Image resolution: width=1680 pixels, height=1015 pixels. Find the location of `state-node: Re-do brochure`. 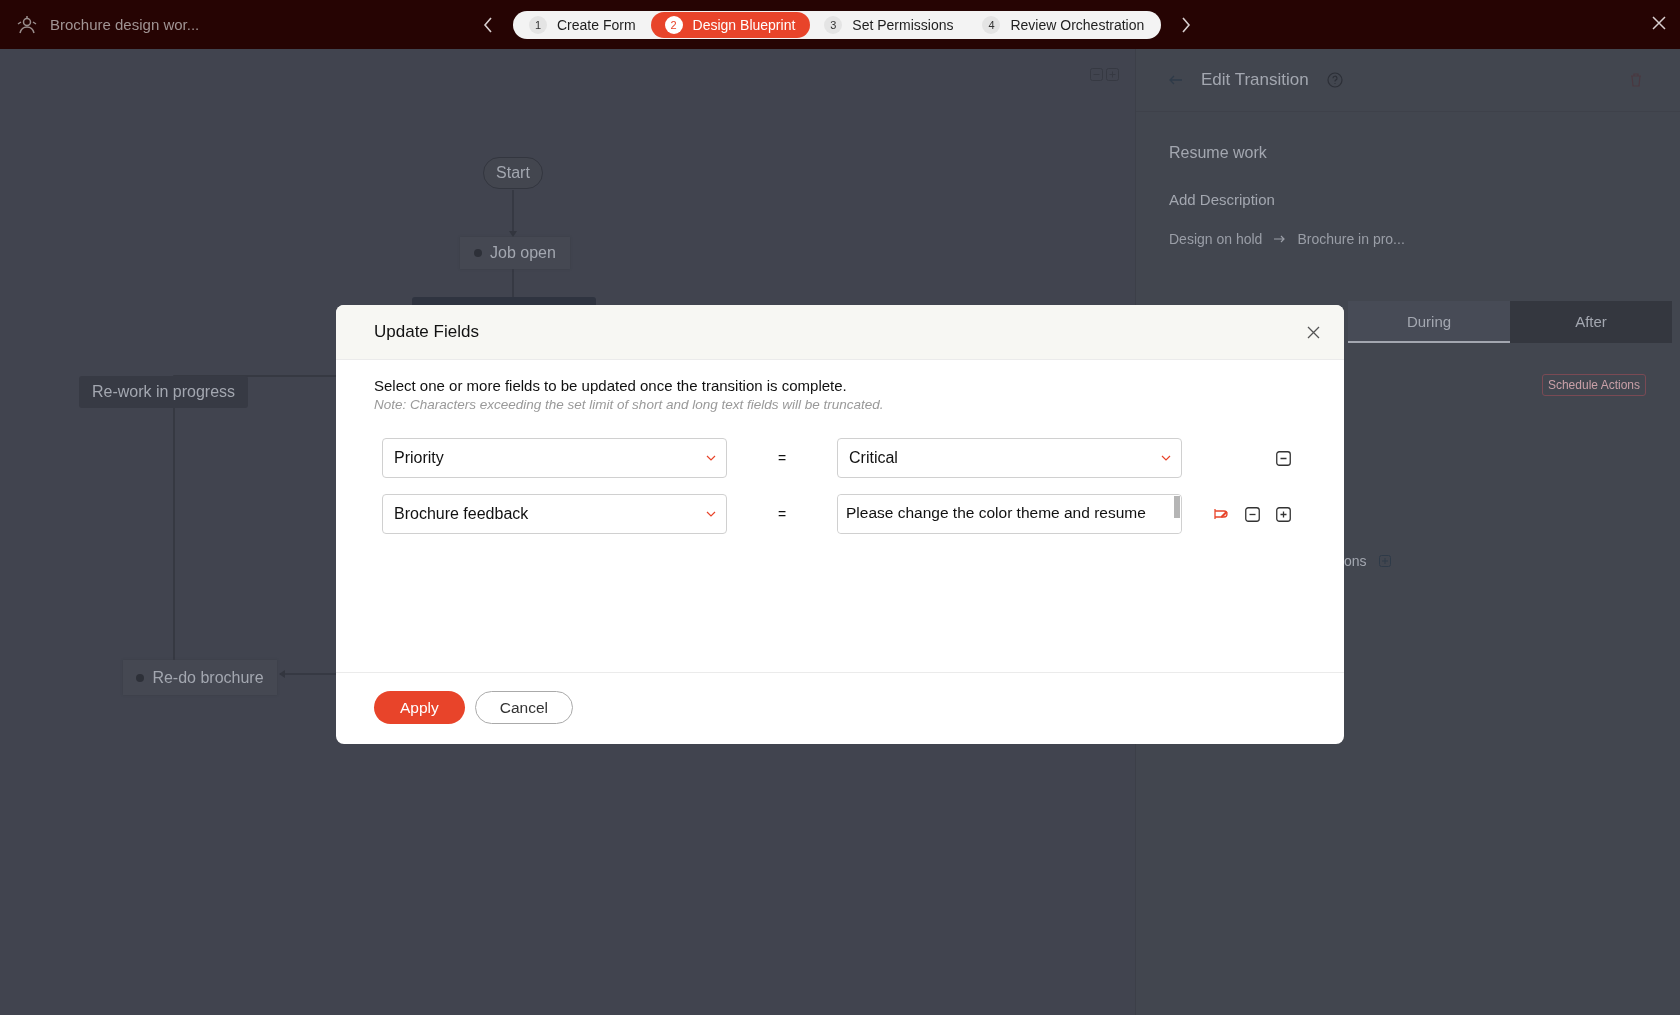

state-node: Re-do brochure is located at coordinates (200, 677).